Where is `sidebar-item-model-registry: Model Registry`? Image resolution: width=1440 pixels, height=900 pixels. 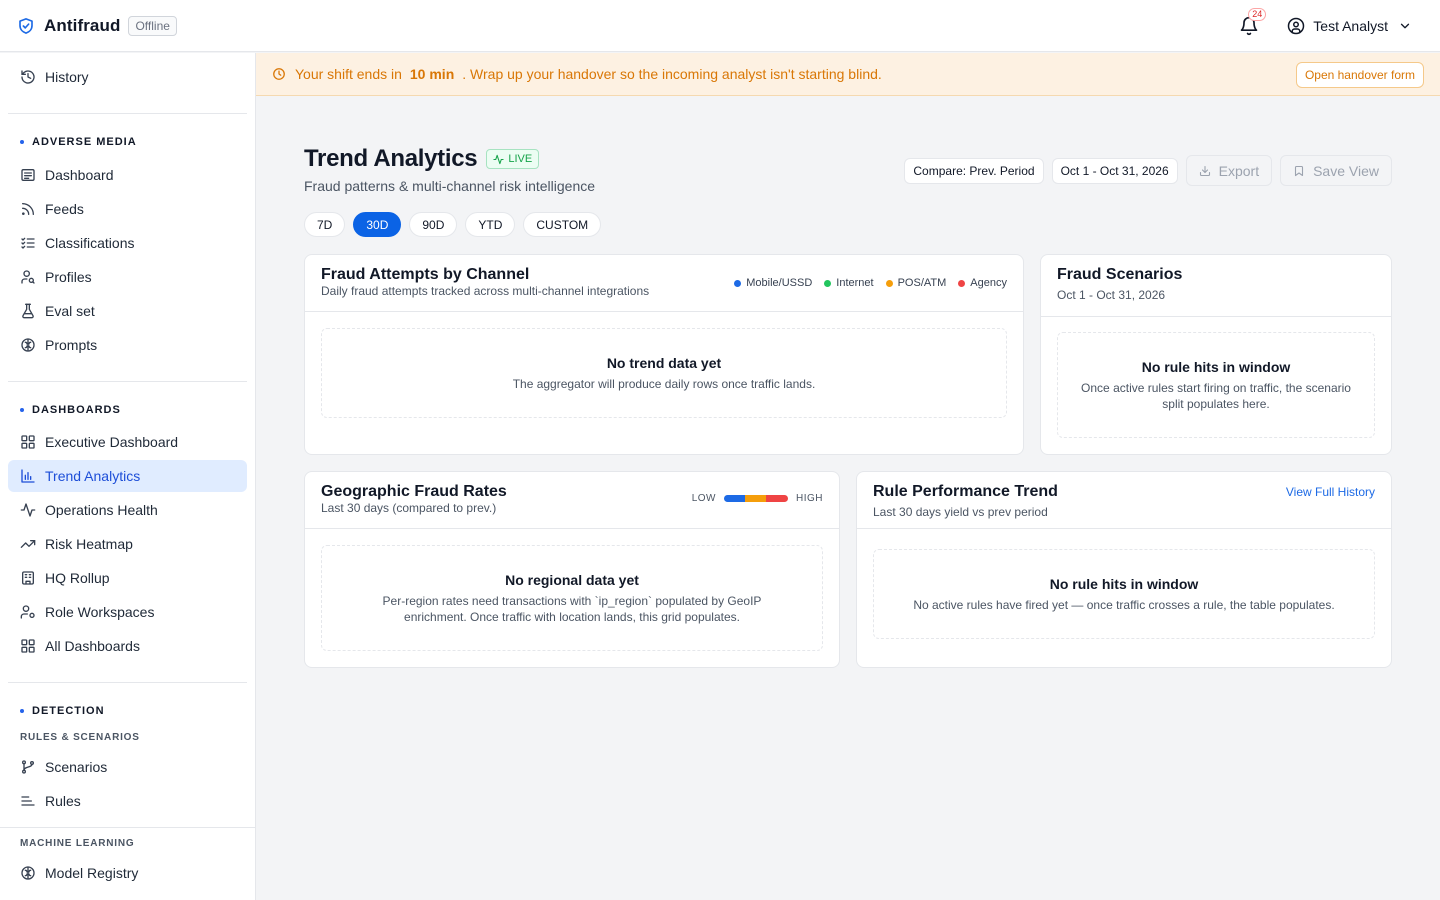
sidebar-item-model-registry: Model Registry is located at coordinates (127, 873).